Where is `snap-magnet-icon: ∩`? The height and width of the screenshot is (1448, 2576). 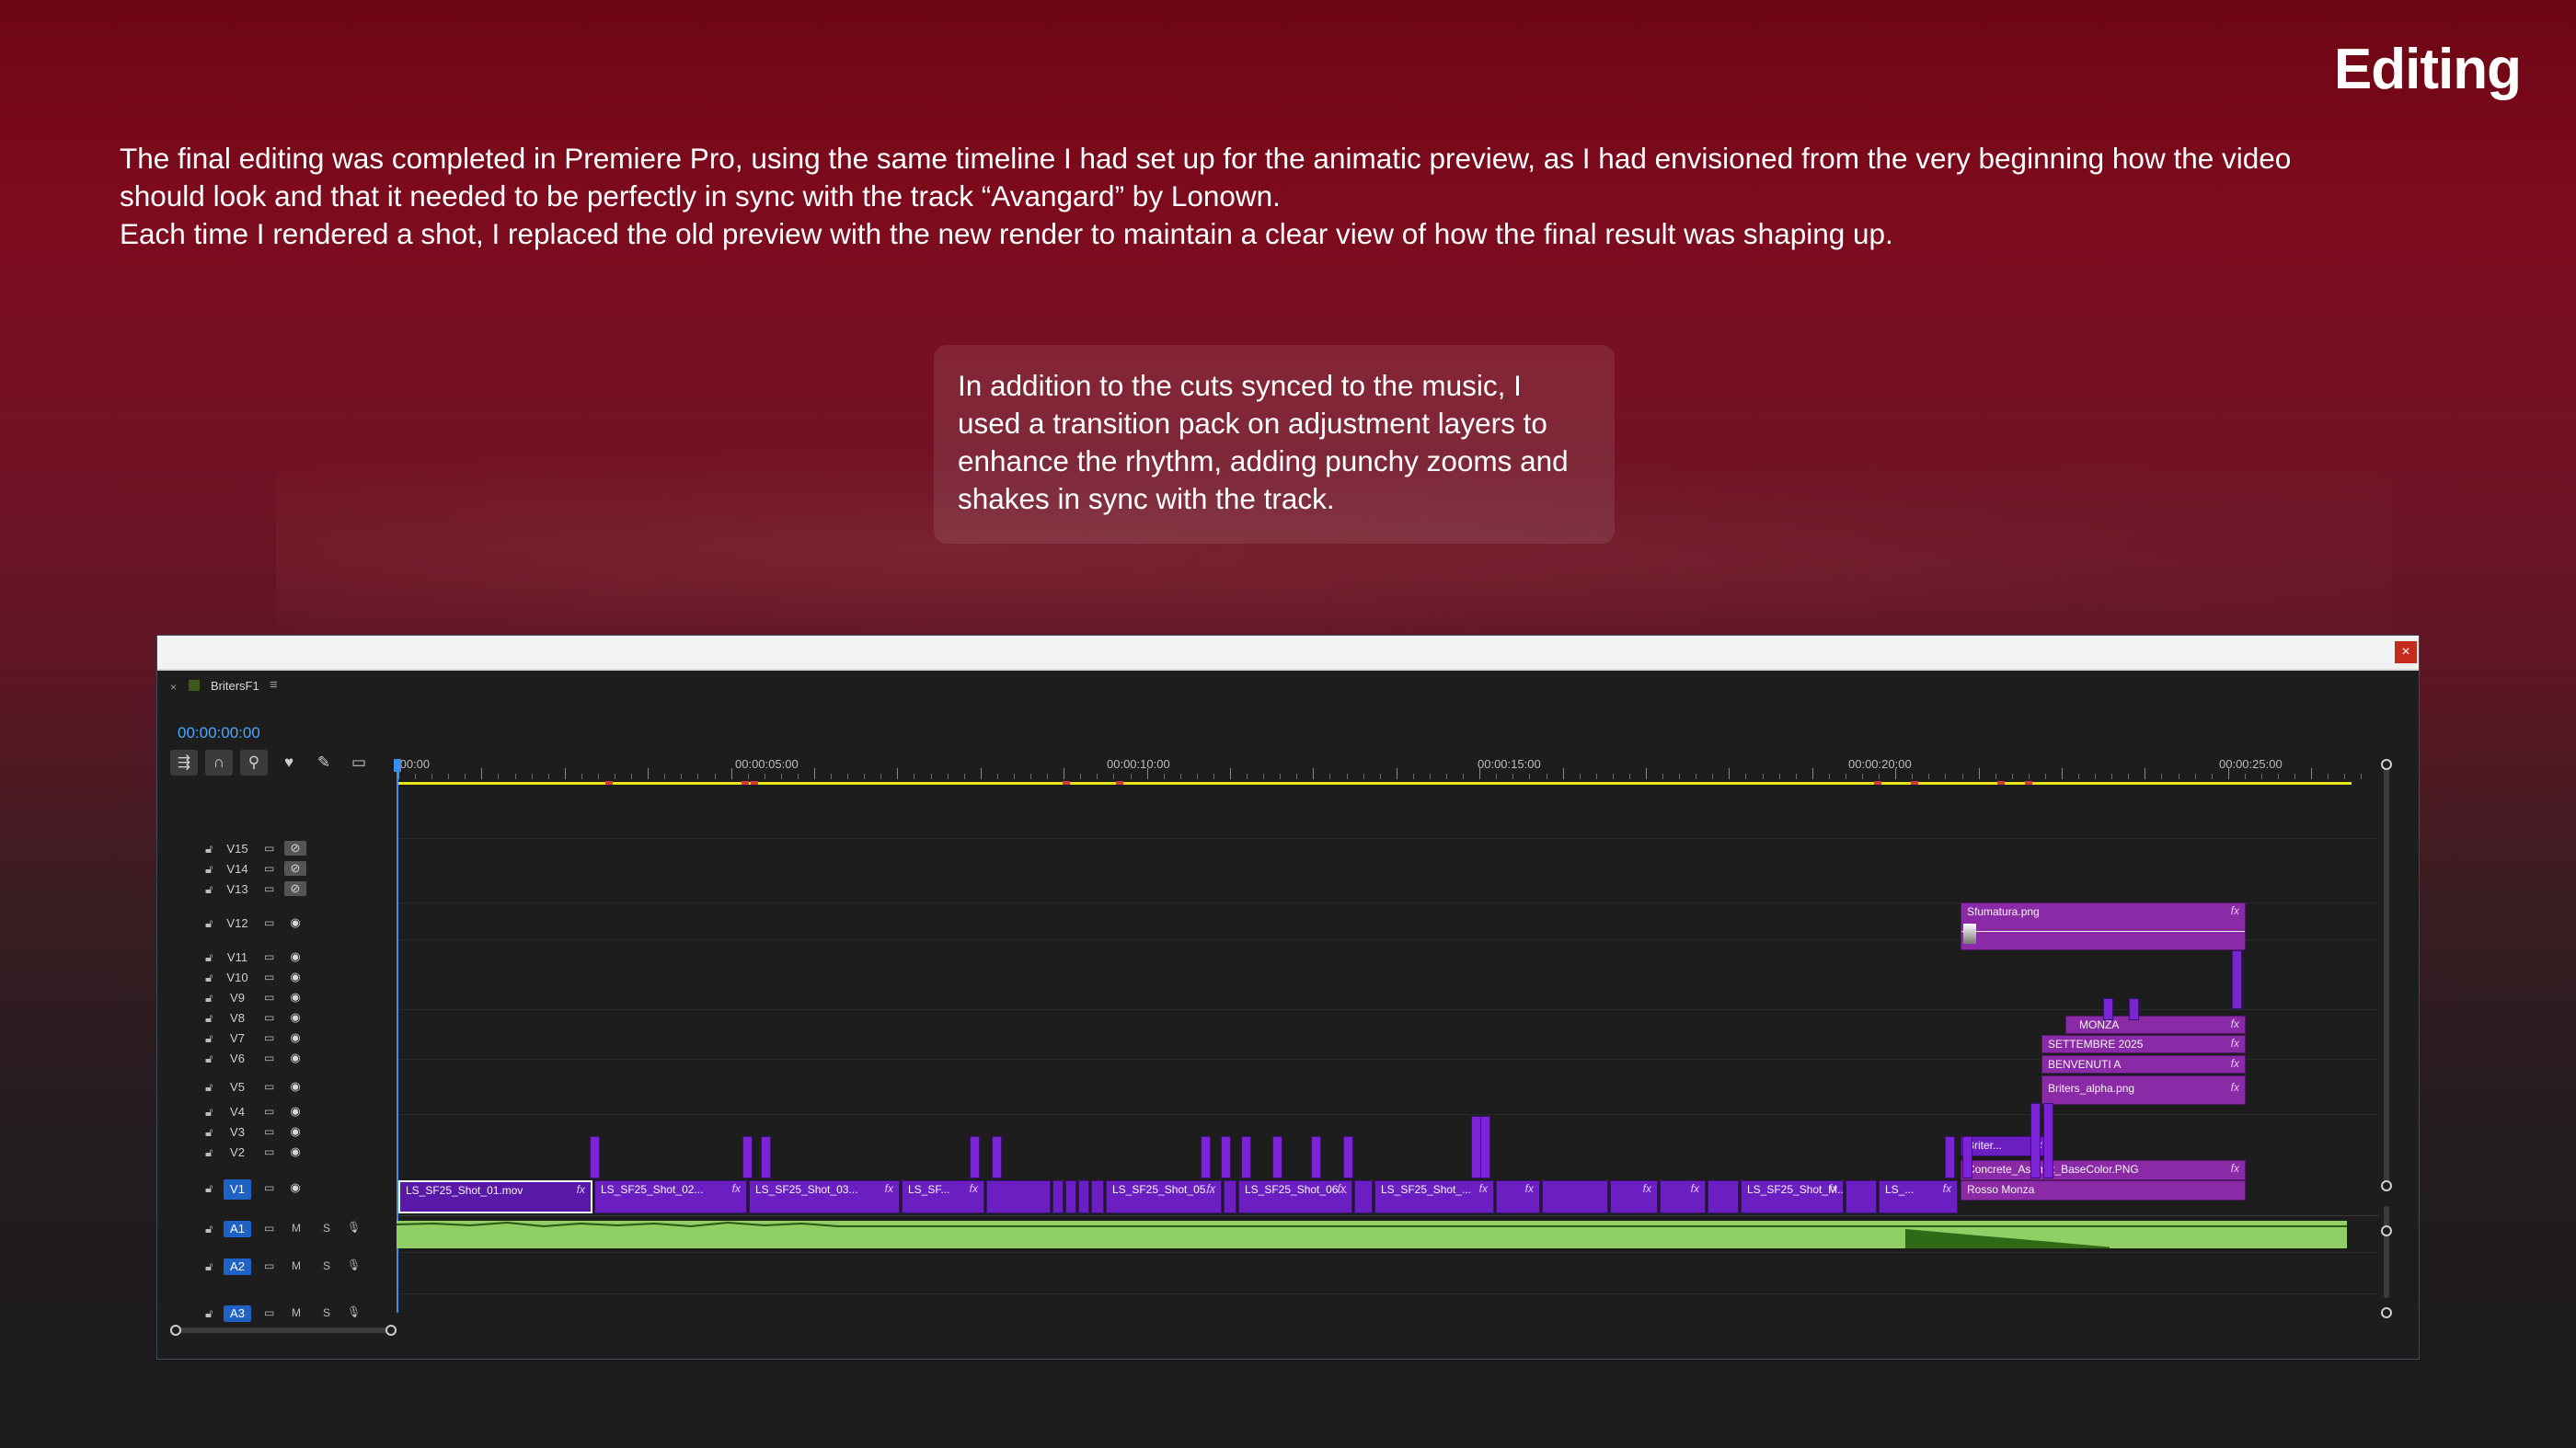 snap-magnet-icon: ∩ is located at coordinates (219, 763).